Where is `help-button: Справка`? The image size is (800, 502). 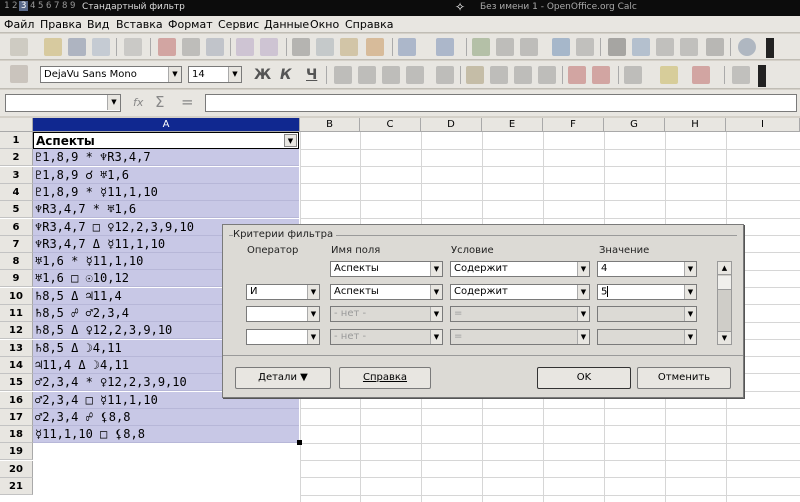
help-button: Справка is located at coordinates (385, 378).